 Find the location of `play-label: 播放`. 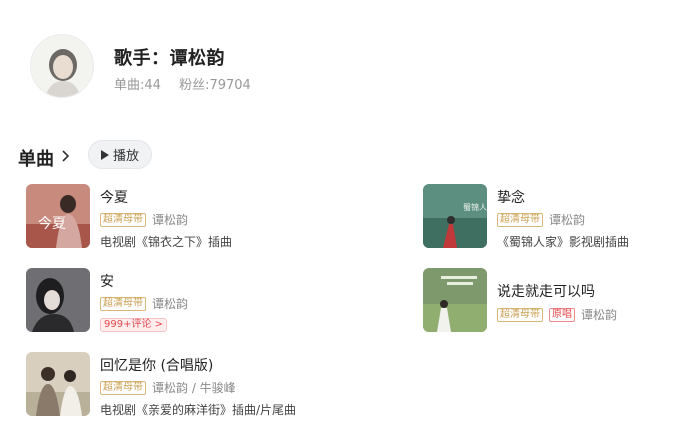

play-label: 播放 is located at coordinates (125, 156).